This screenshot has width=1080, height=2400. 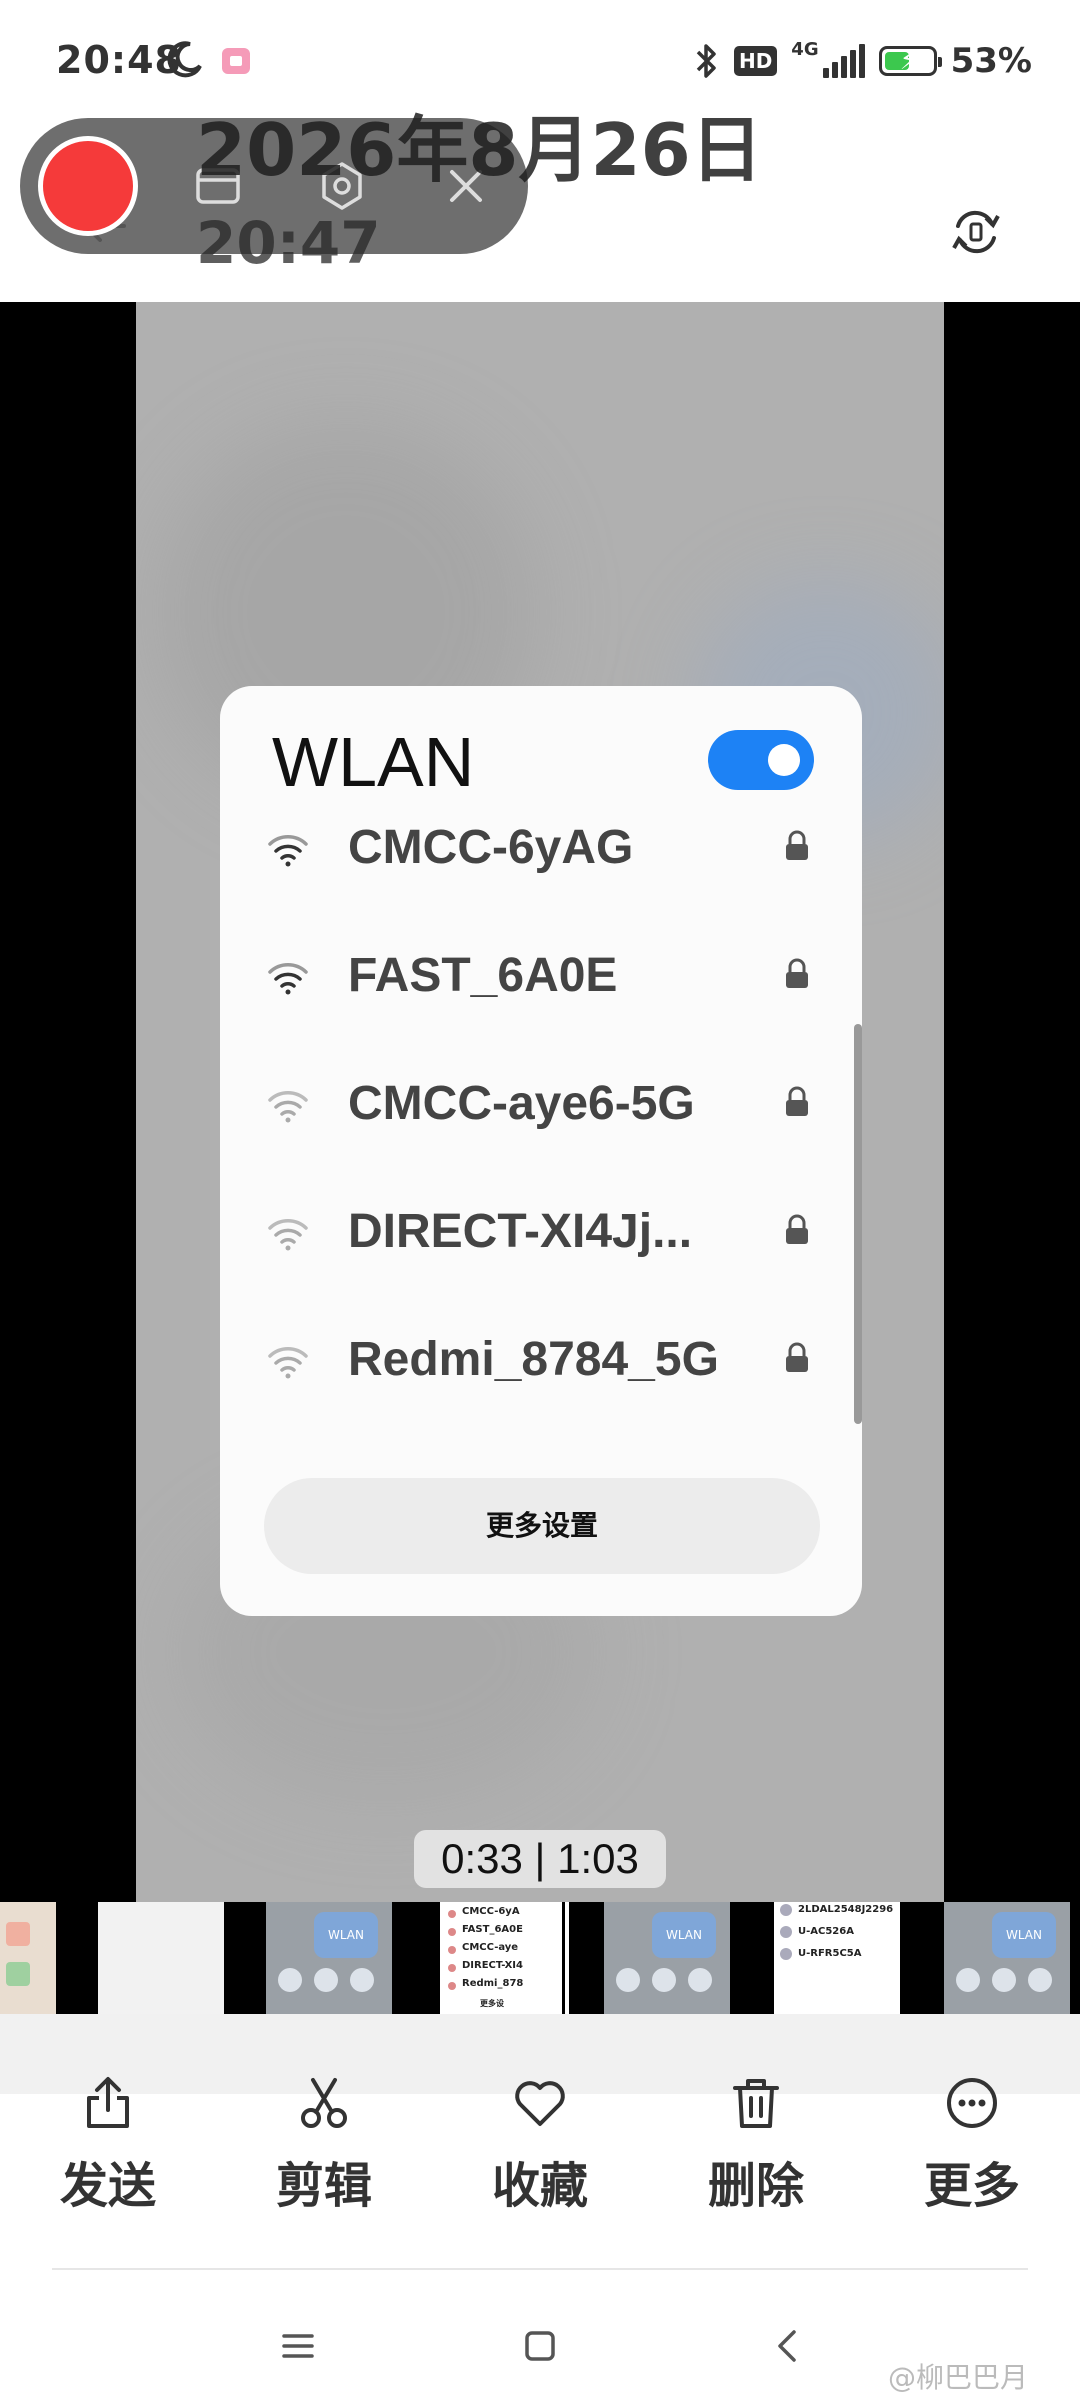 I want to click on rotate-icon, so click(x=976, y=232).